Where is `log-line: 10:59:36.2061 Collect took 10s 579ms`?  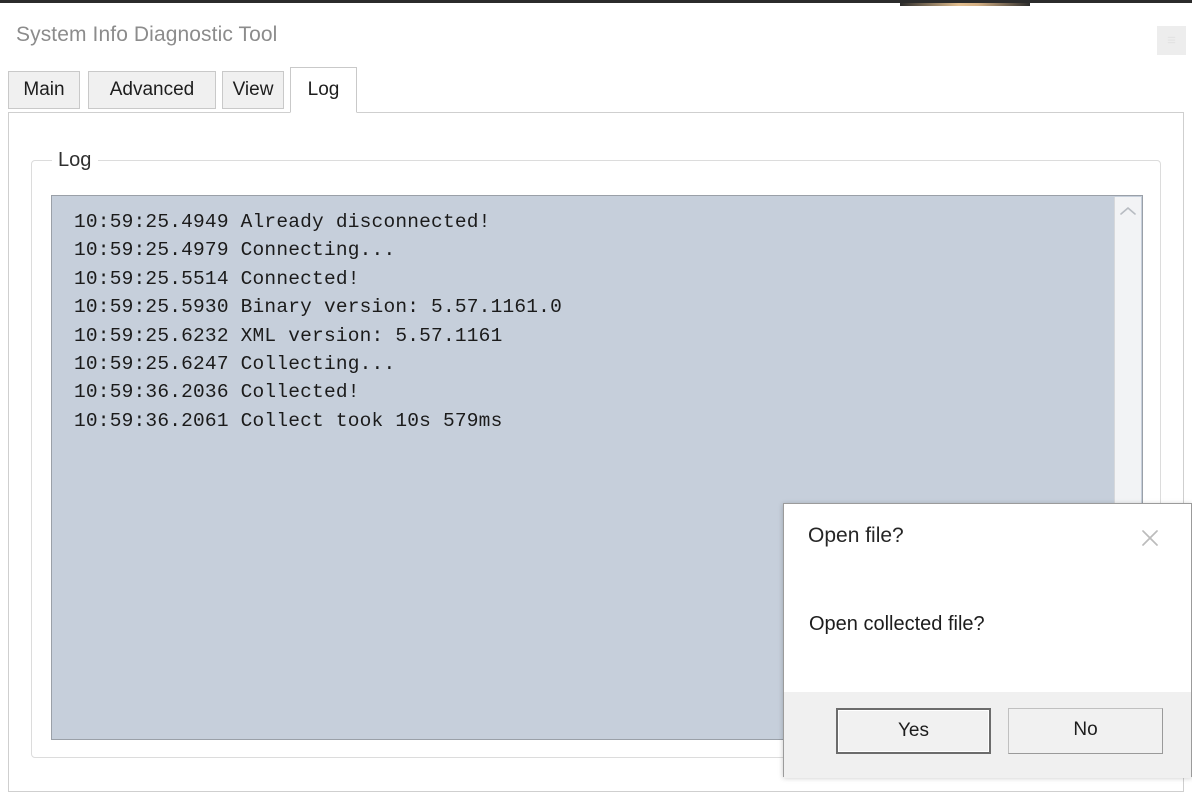 log-line: 10:59:36.2061 Collect took 10s 579ms is located at coordinates (288, 420).